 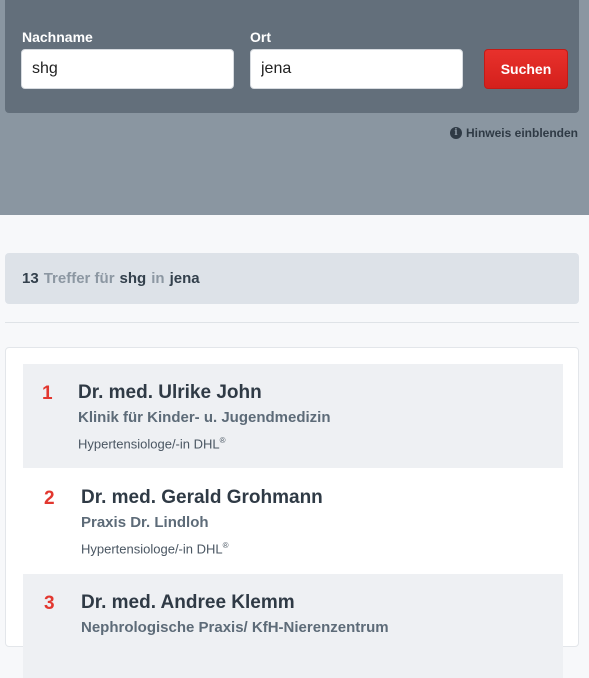 I want to click on info-icon: i, so click(x=455, y=133).